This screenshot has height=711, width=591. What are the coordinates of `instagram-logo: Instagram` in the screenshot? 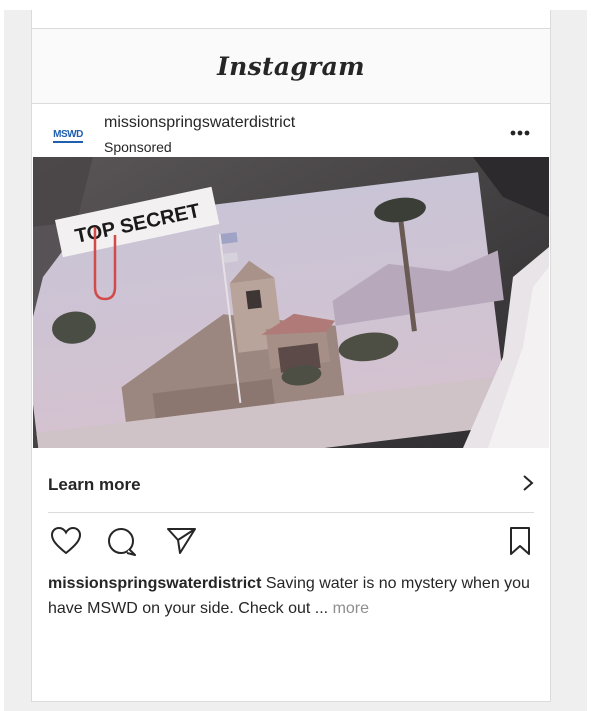 It's located at (291, 66).